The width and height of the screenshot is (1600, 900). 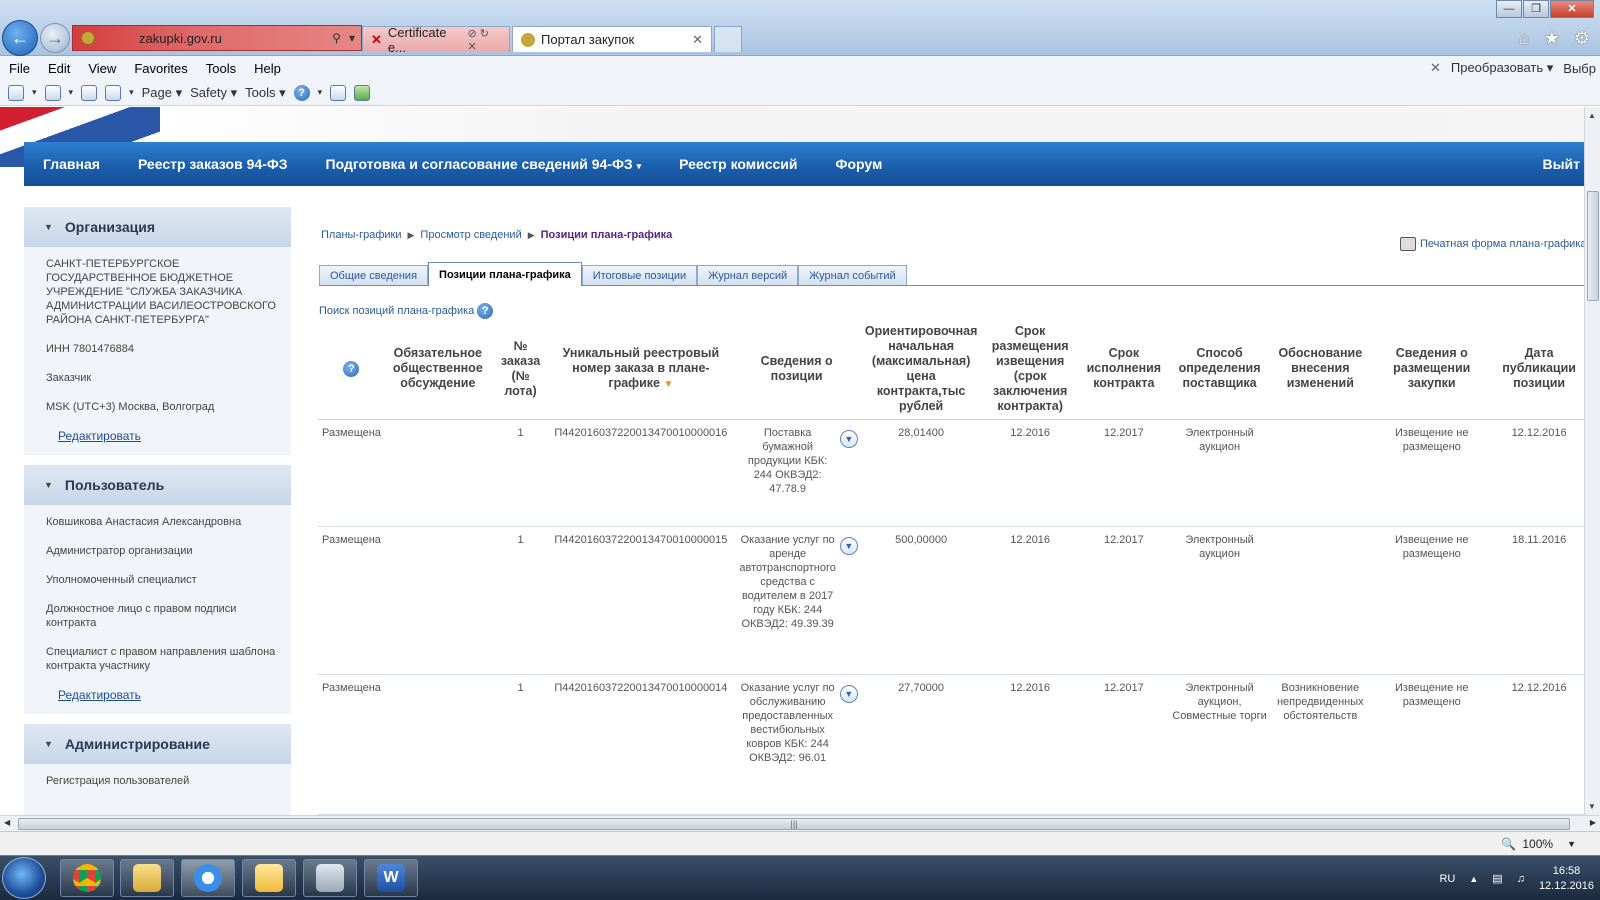 What do you see at coordinates (89, 92) in the screenshot?
I see `mail-icon` at bounding box center [89, 92].